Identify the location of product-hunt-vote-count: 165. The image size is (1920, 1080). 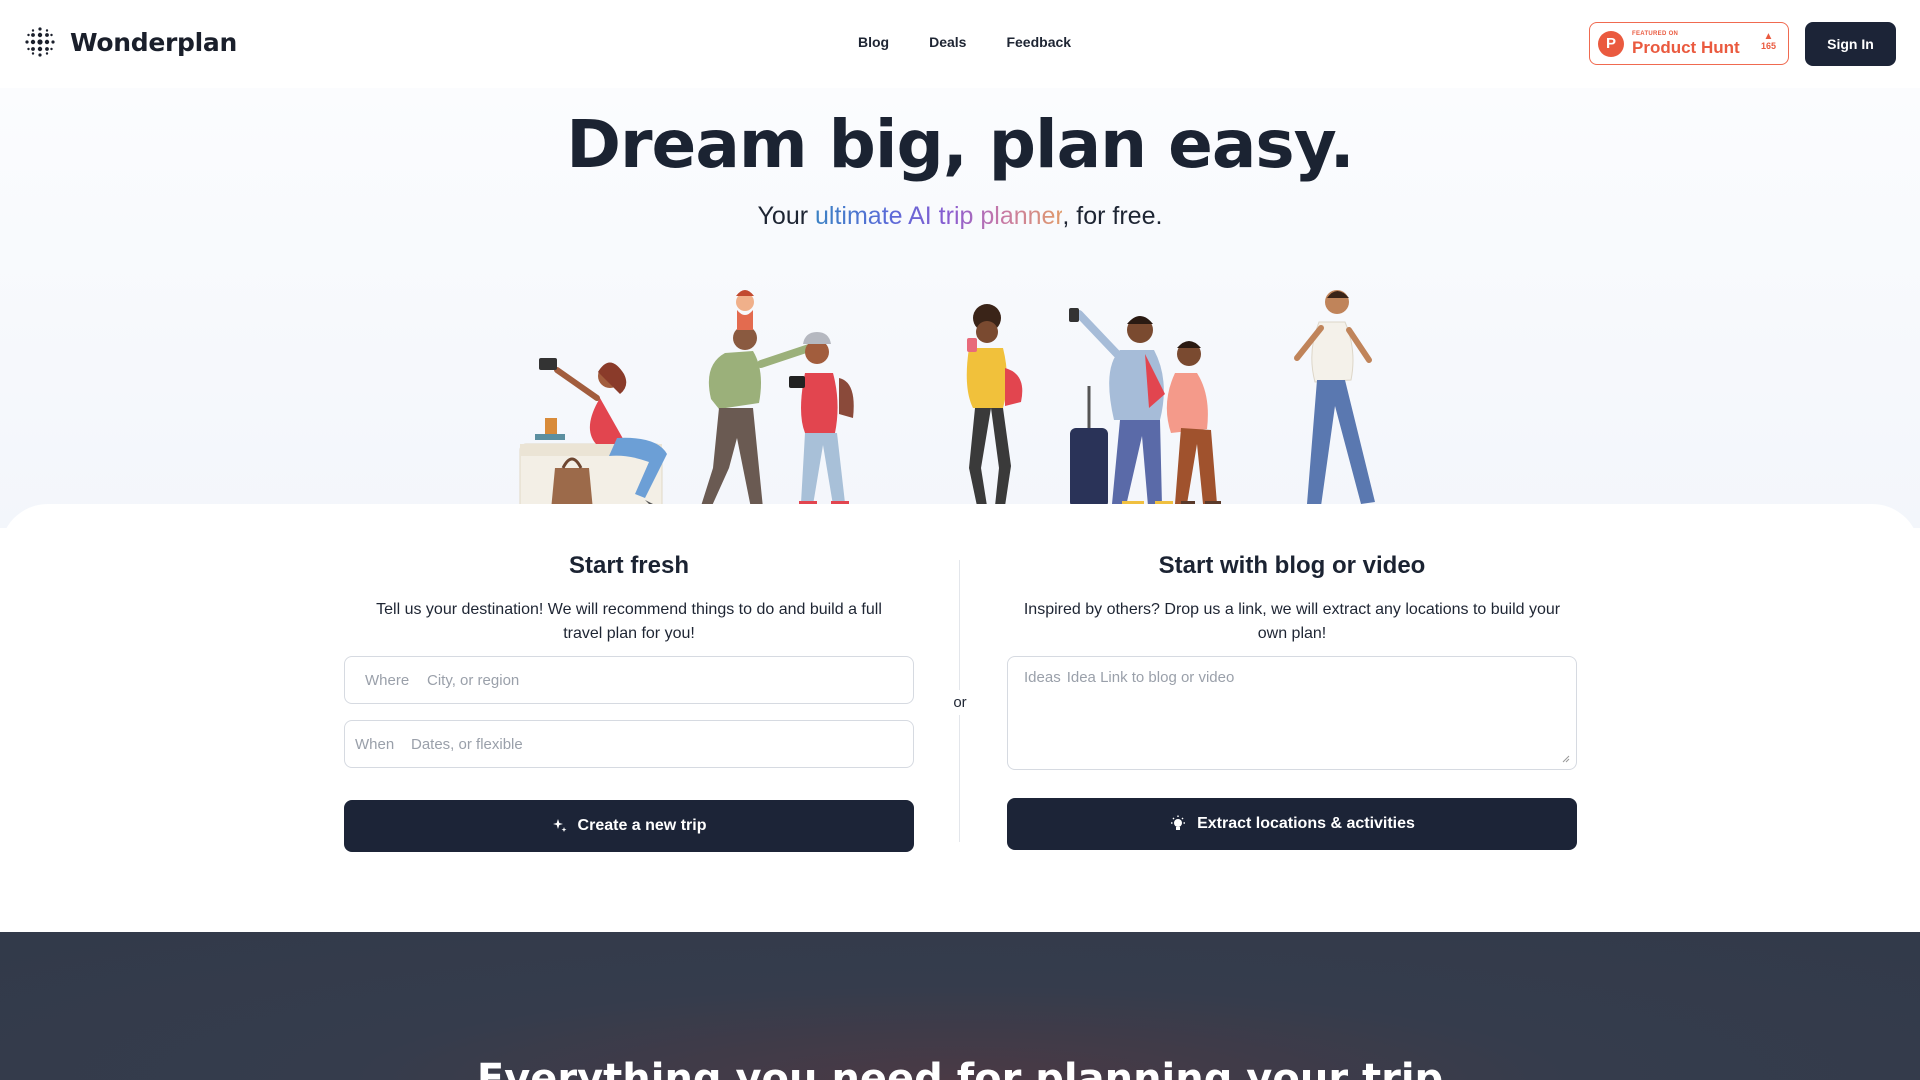
(1768, 46).